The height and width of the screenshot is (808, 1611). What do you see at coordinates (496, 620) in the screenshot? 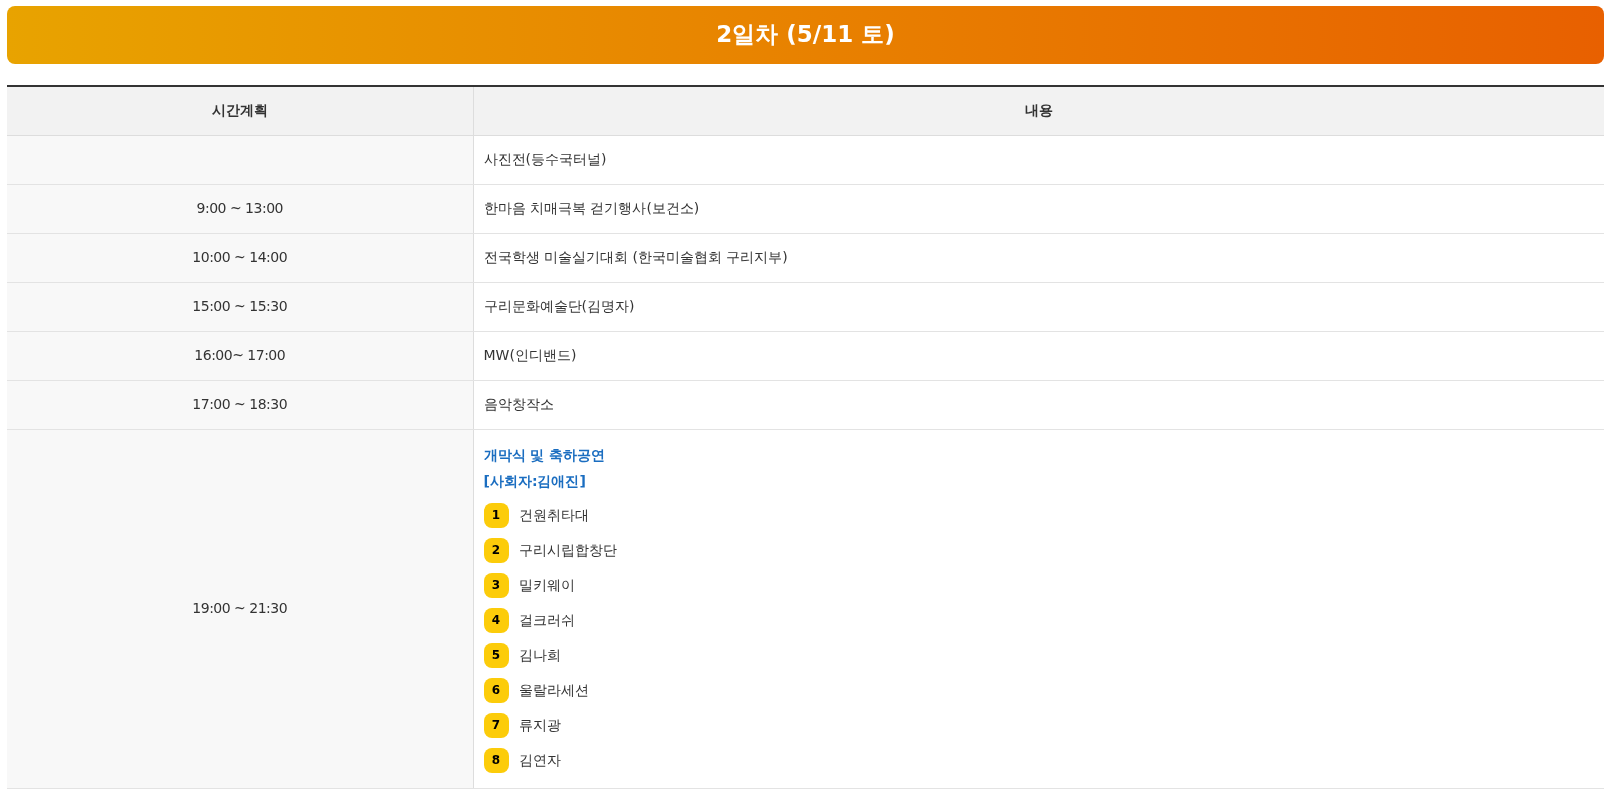
I see `number-badge: 4` at bounding box center [496, 620].